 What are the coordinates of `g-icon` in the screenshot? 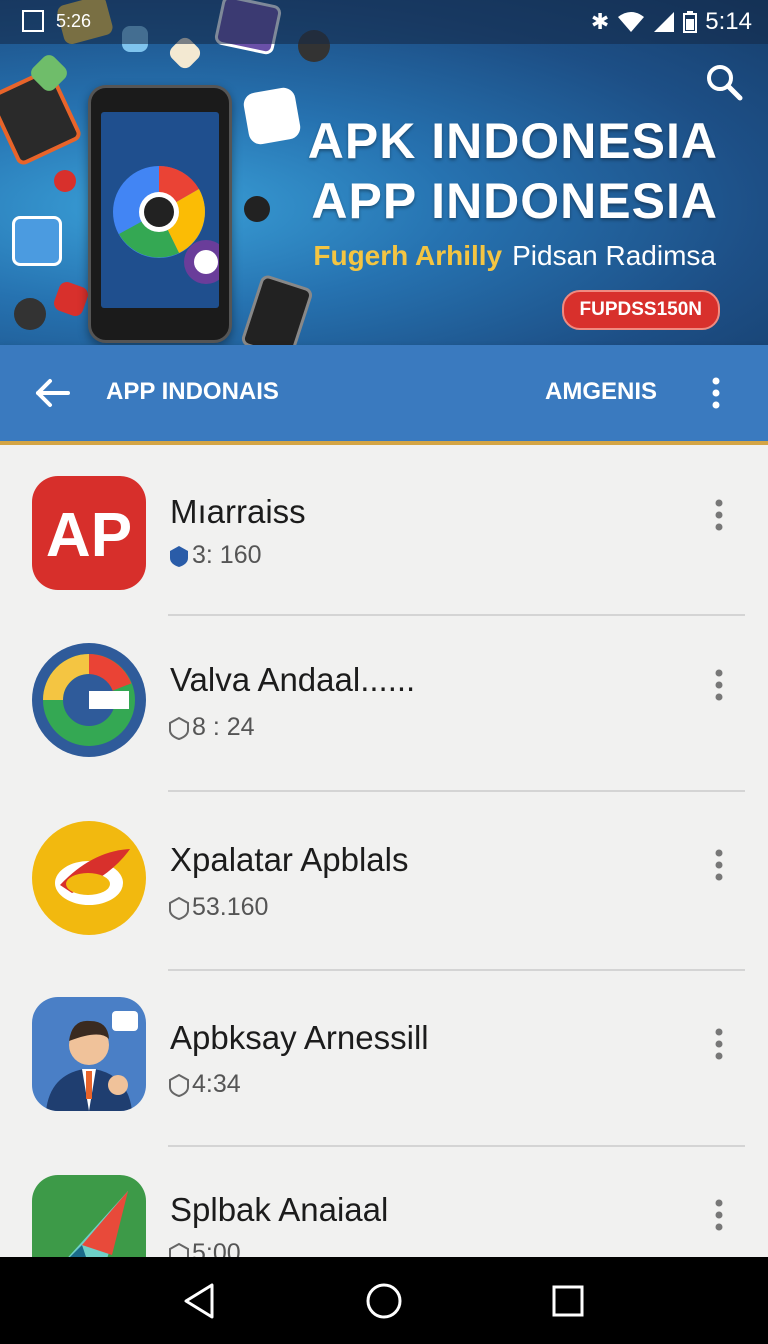 It's located at (89, 700).